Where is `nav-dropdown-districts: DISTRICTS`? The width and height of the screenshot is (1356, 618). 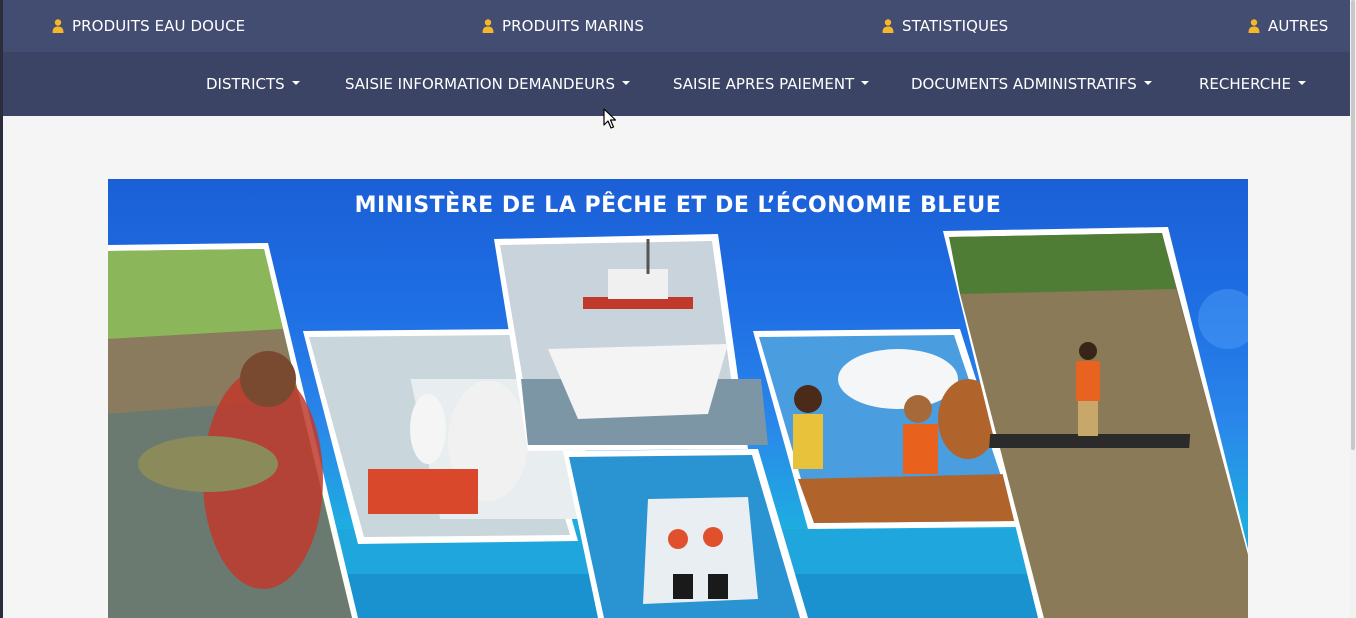 nav-dropdown-districts: DISTRICTS is located at coordinates (253, 84).